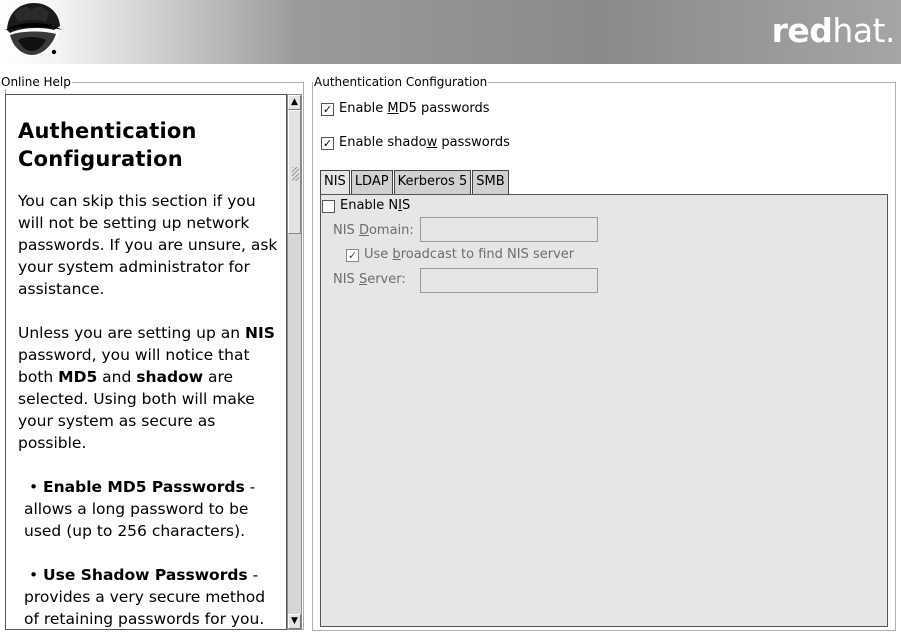 This screenshot has height=634, width=901. What do you see at coordinates (432, 182) in the screenshot?
I see `tab-kerberos: Kerberos 5` at bounding box center [432, 182].